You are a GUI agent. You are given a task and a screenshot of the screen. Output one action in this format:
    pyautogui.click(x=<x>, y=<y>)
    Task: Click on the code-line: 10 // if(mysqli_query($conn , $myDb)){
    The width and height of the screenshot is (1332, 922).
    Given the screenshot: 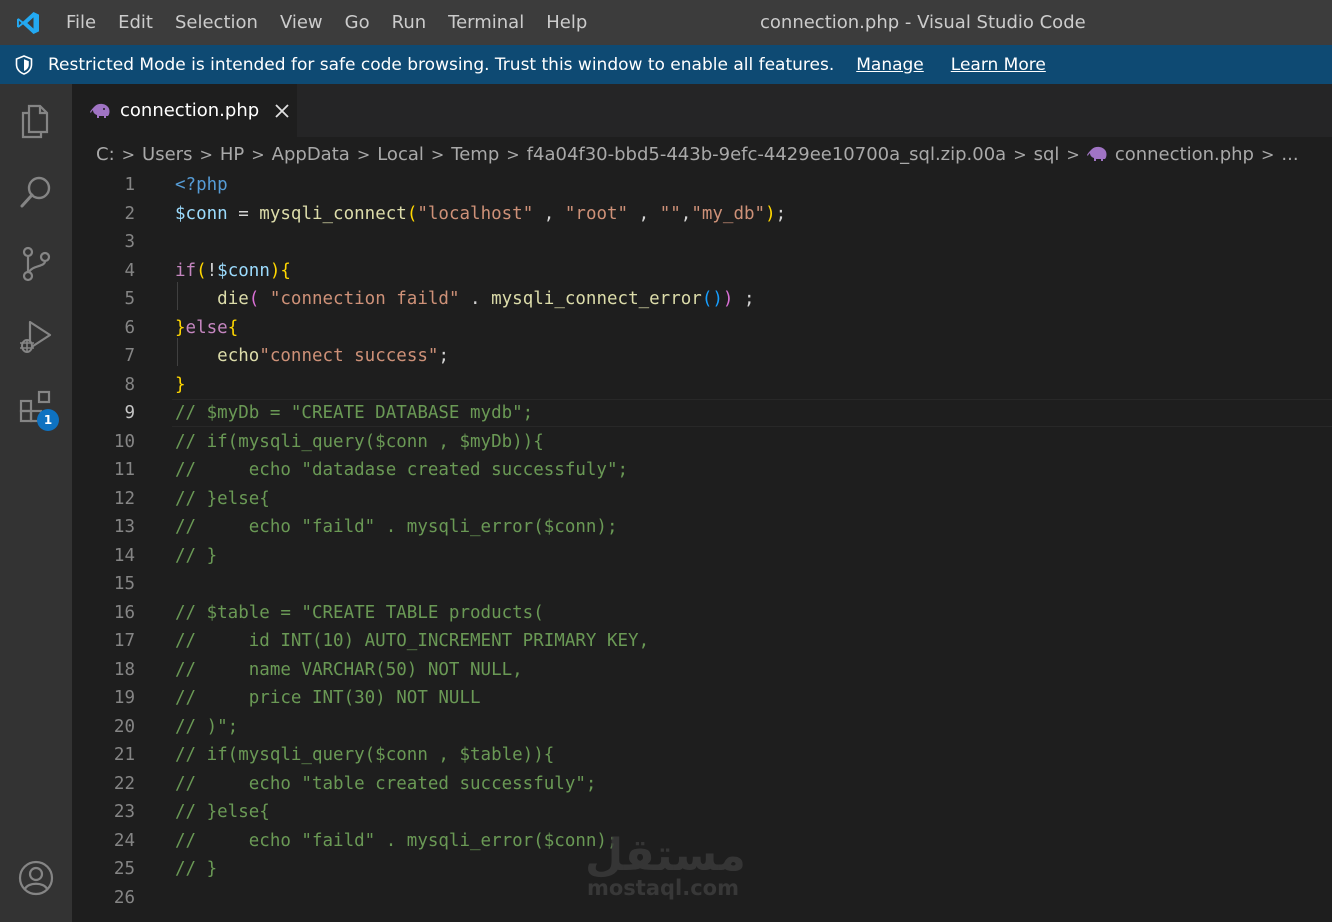 What is the action you would take?
    pyautogui.click(x=702, y=442)
    